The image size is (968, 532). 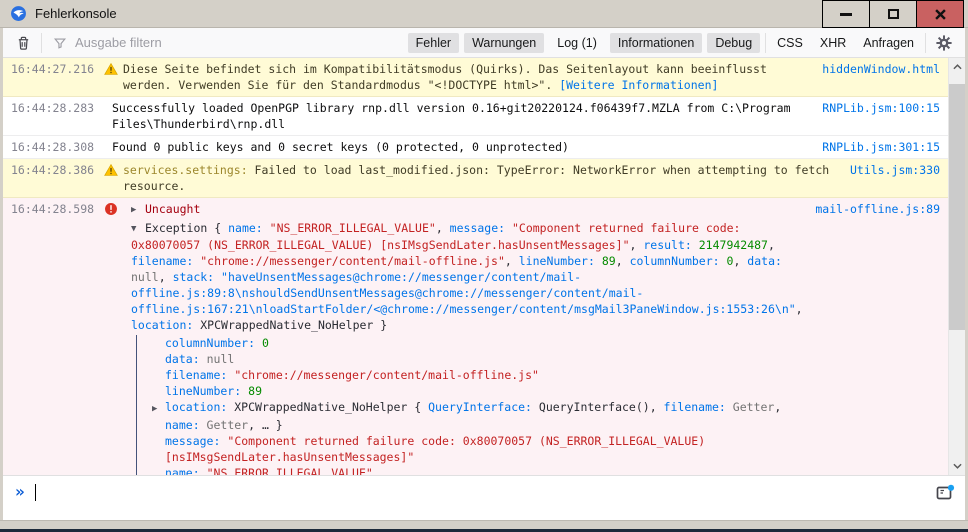 What do you see at coordinates (656, 42) in the screenshot?
I see `filter-info-button: Informationen` at bounding box center [656, 42].